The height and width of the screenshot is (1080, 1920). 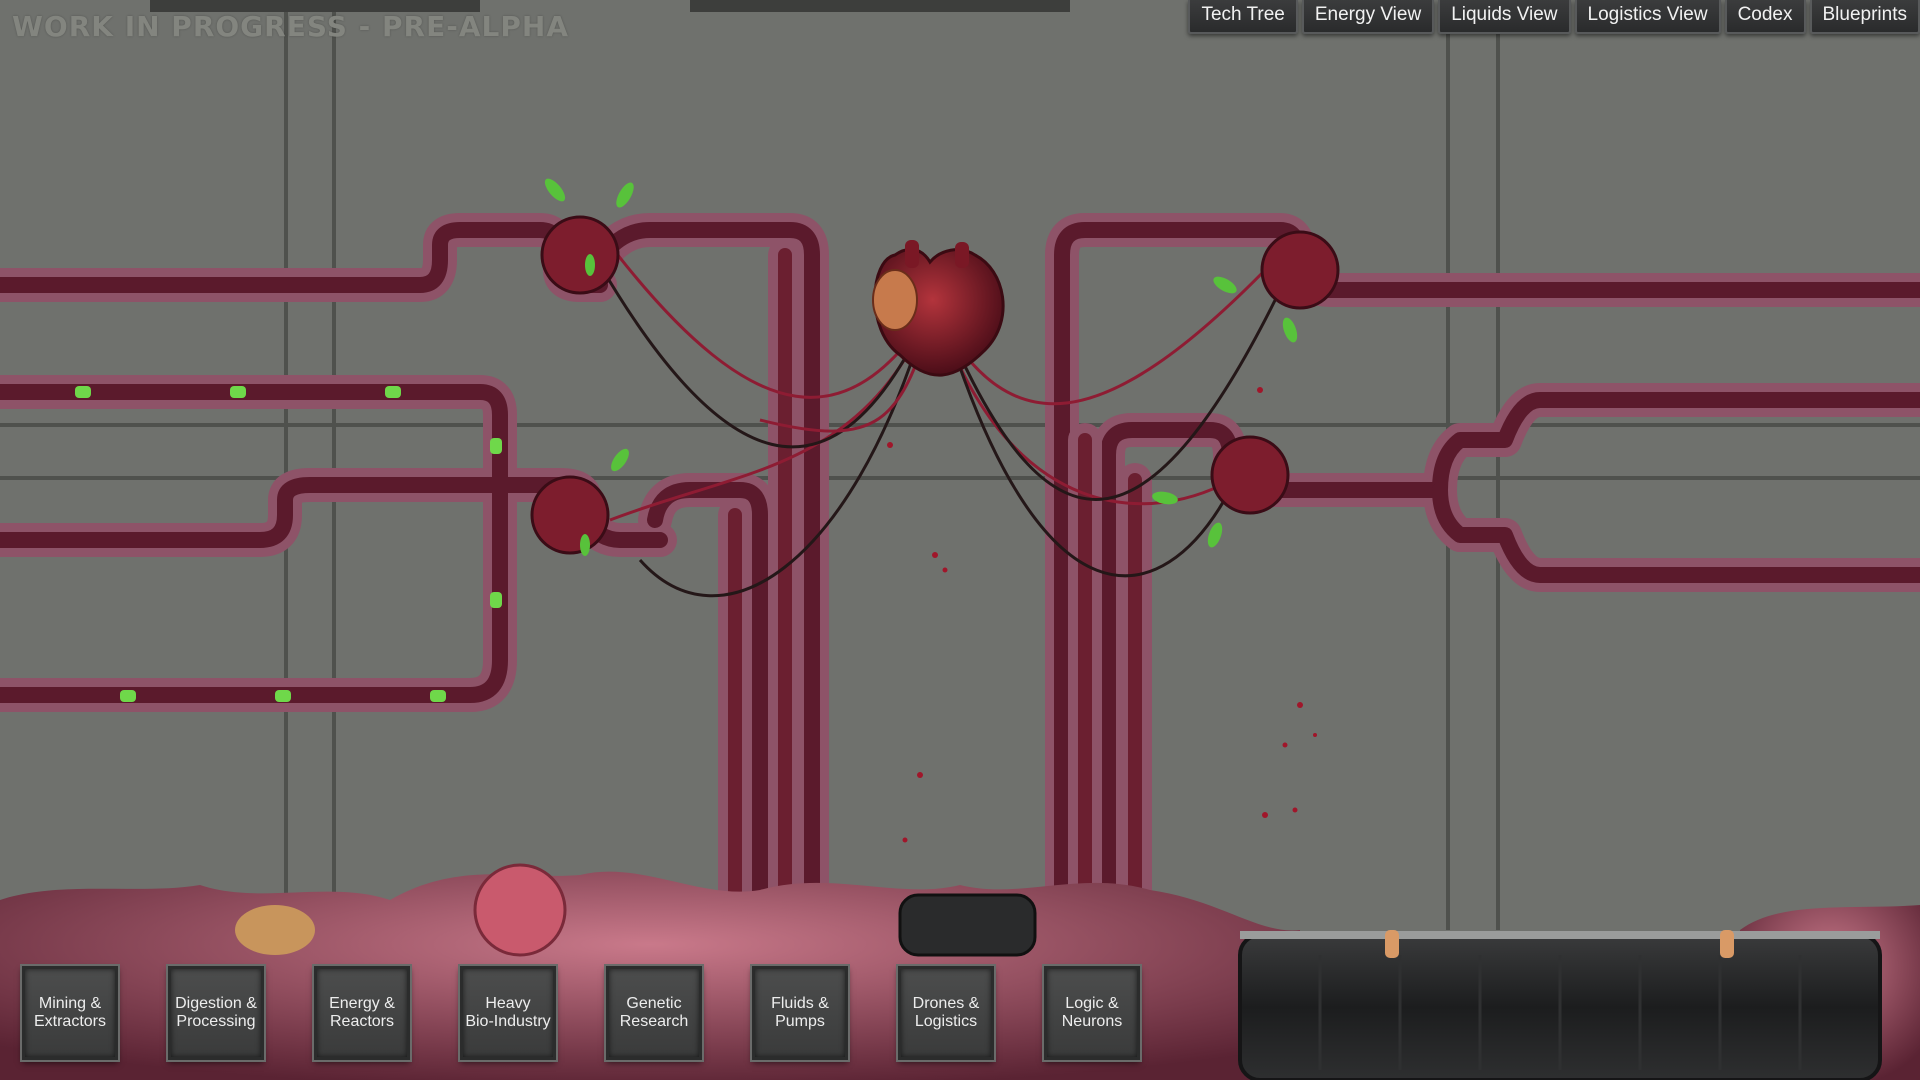 I want to click on category-label: Digestion & Processing, so click(x=216, y=1012).